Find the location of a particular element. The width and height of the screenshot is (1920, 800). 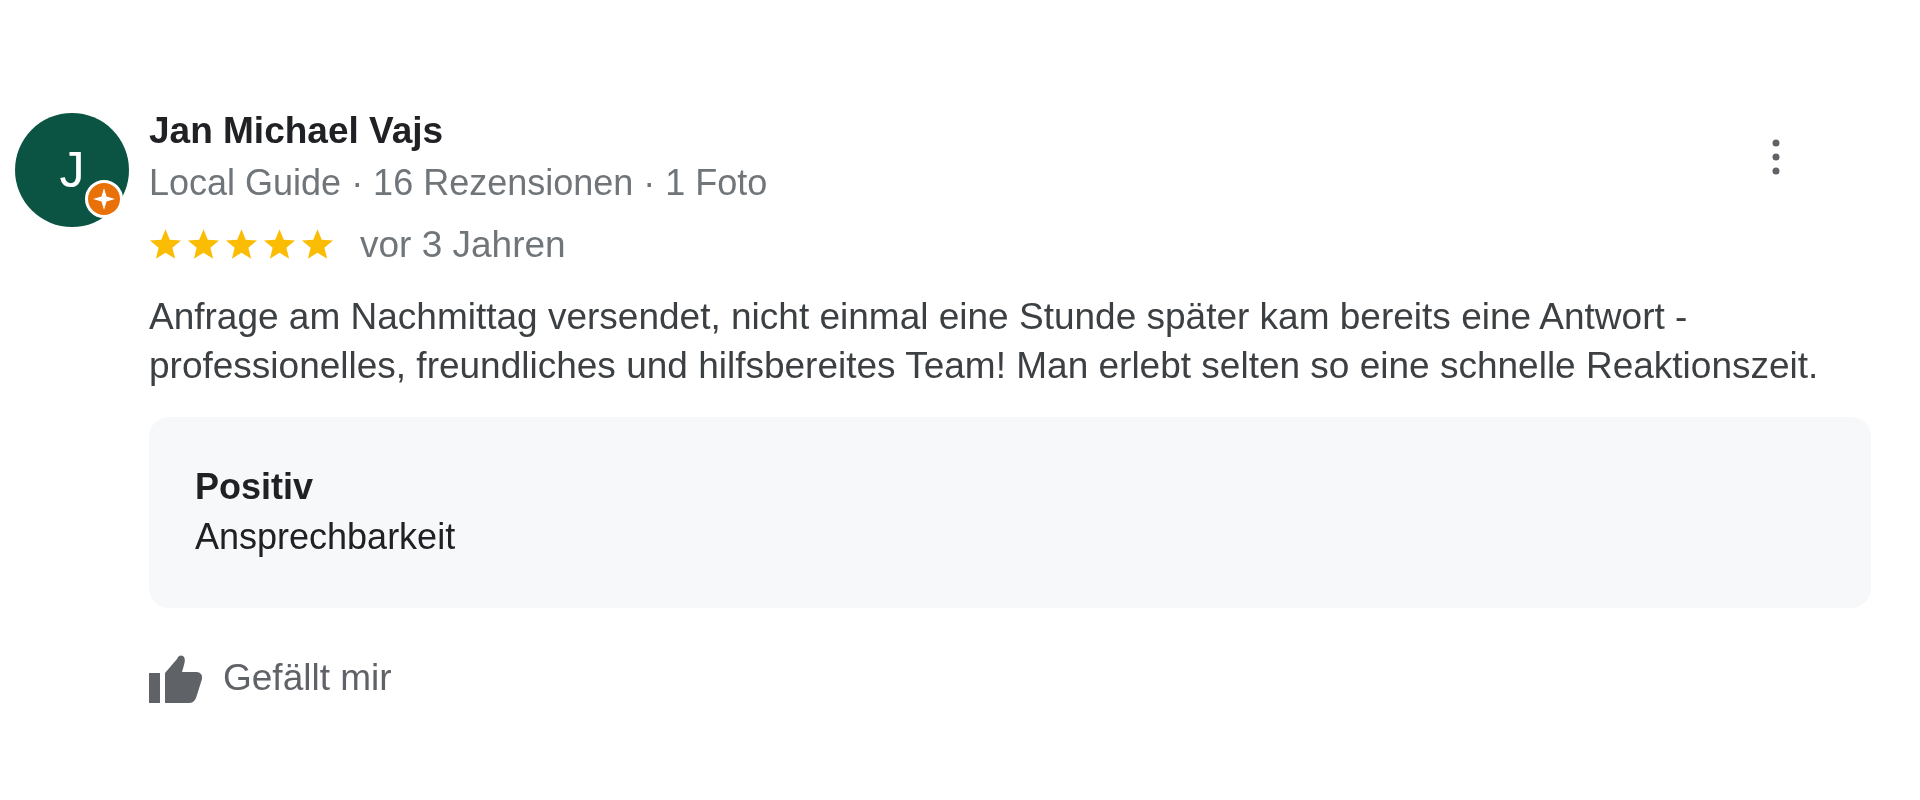

thumbs-up-icon is located at coordinates (176, 678).